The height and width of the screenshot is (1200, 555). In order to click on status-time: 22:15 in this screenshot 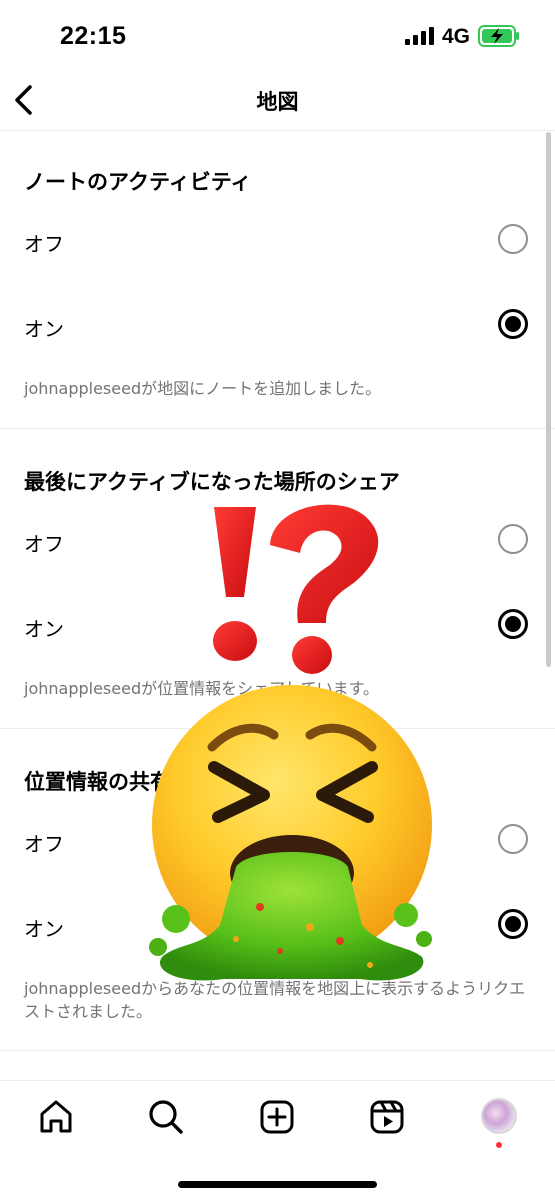, I will do `click(93, 36)`.